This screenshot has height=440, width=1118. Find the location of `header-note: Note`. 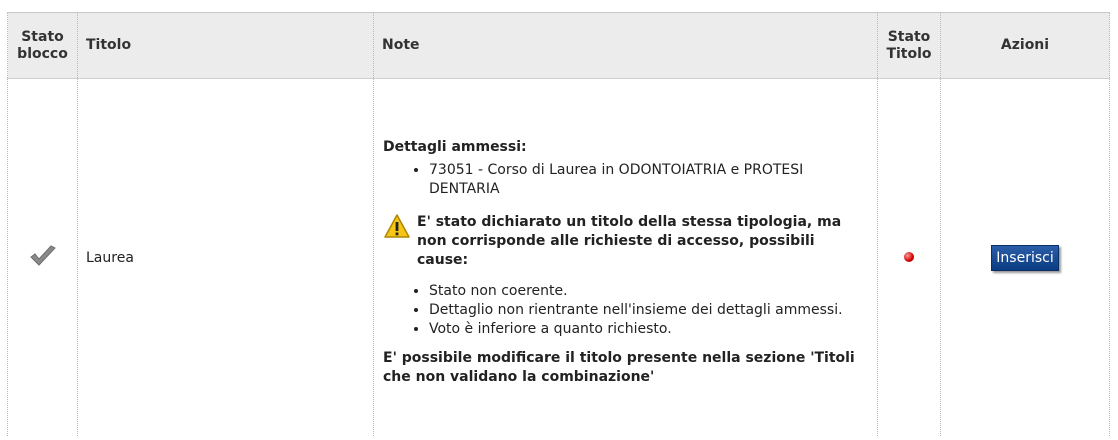

header-note: Note is located at coordinates (625, 46).